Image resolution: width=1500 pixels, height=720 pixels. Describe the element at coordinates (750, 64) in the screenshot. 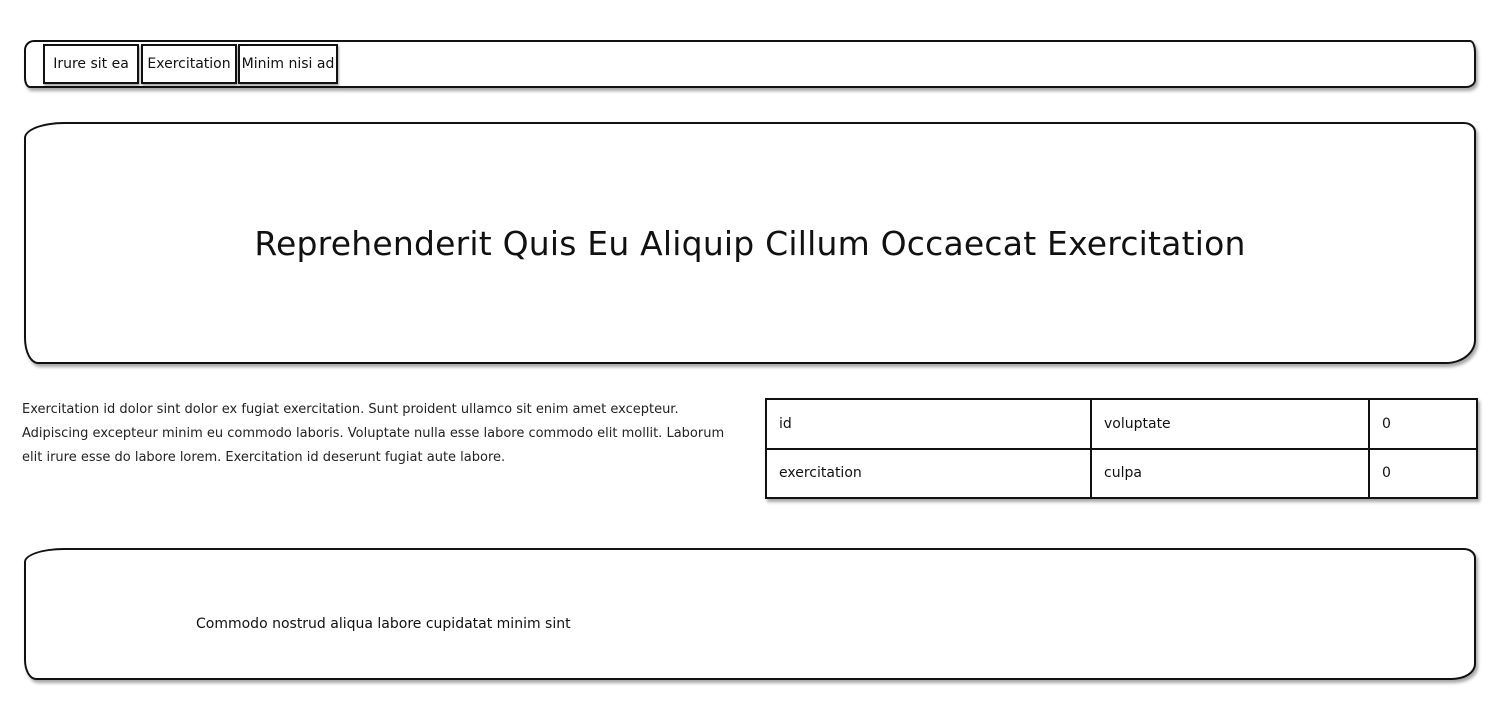

I see `top-navbar: Irure sit ea Exercitation Minim nisi ad` at that location.